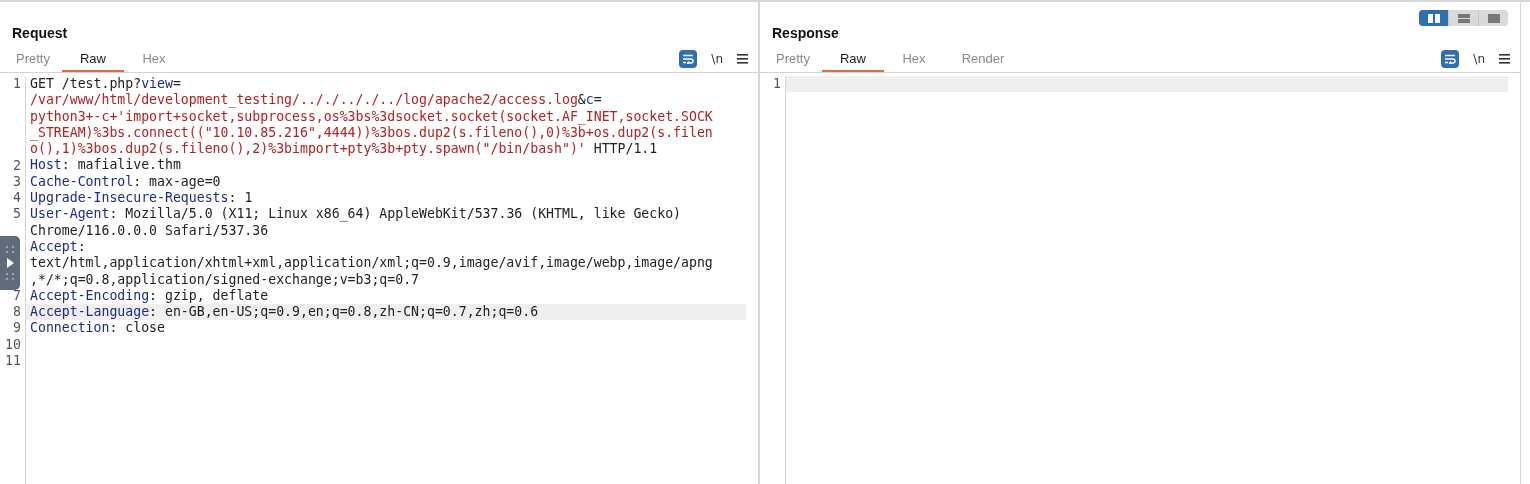 The image size is (1530, 484). I want to click on panel-title: Response, so click(805, 34).